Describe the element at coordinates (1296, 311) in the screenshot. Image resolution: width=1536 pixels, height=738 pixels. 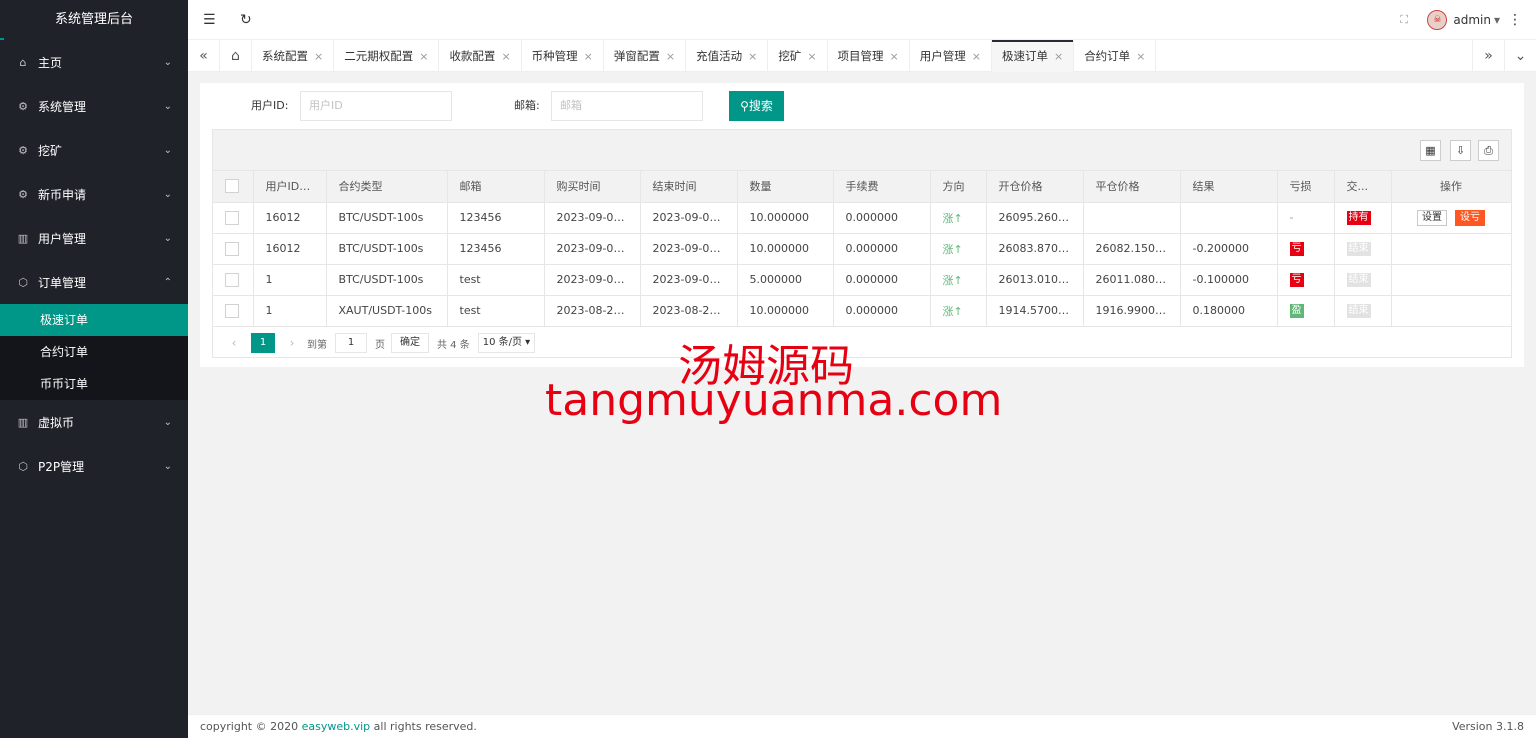
I see `loss-tag: 盈` at that location.